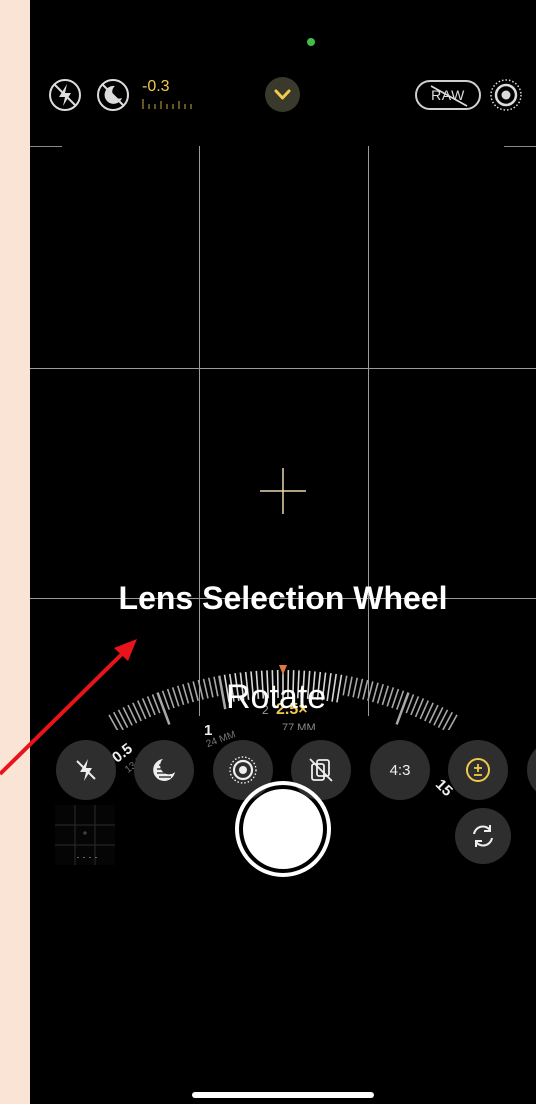 The width and height of the screenshot is (536, 1104). Describe the element at coordinates (311, 42) in the screenshot. I see `camera-in-use-indicator` at that location.